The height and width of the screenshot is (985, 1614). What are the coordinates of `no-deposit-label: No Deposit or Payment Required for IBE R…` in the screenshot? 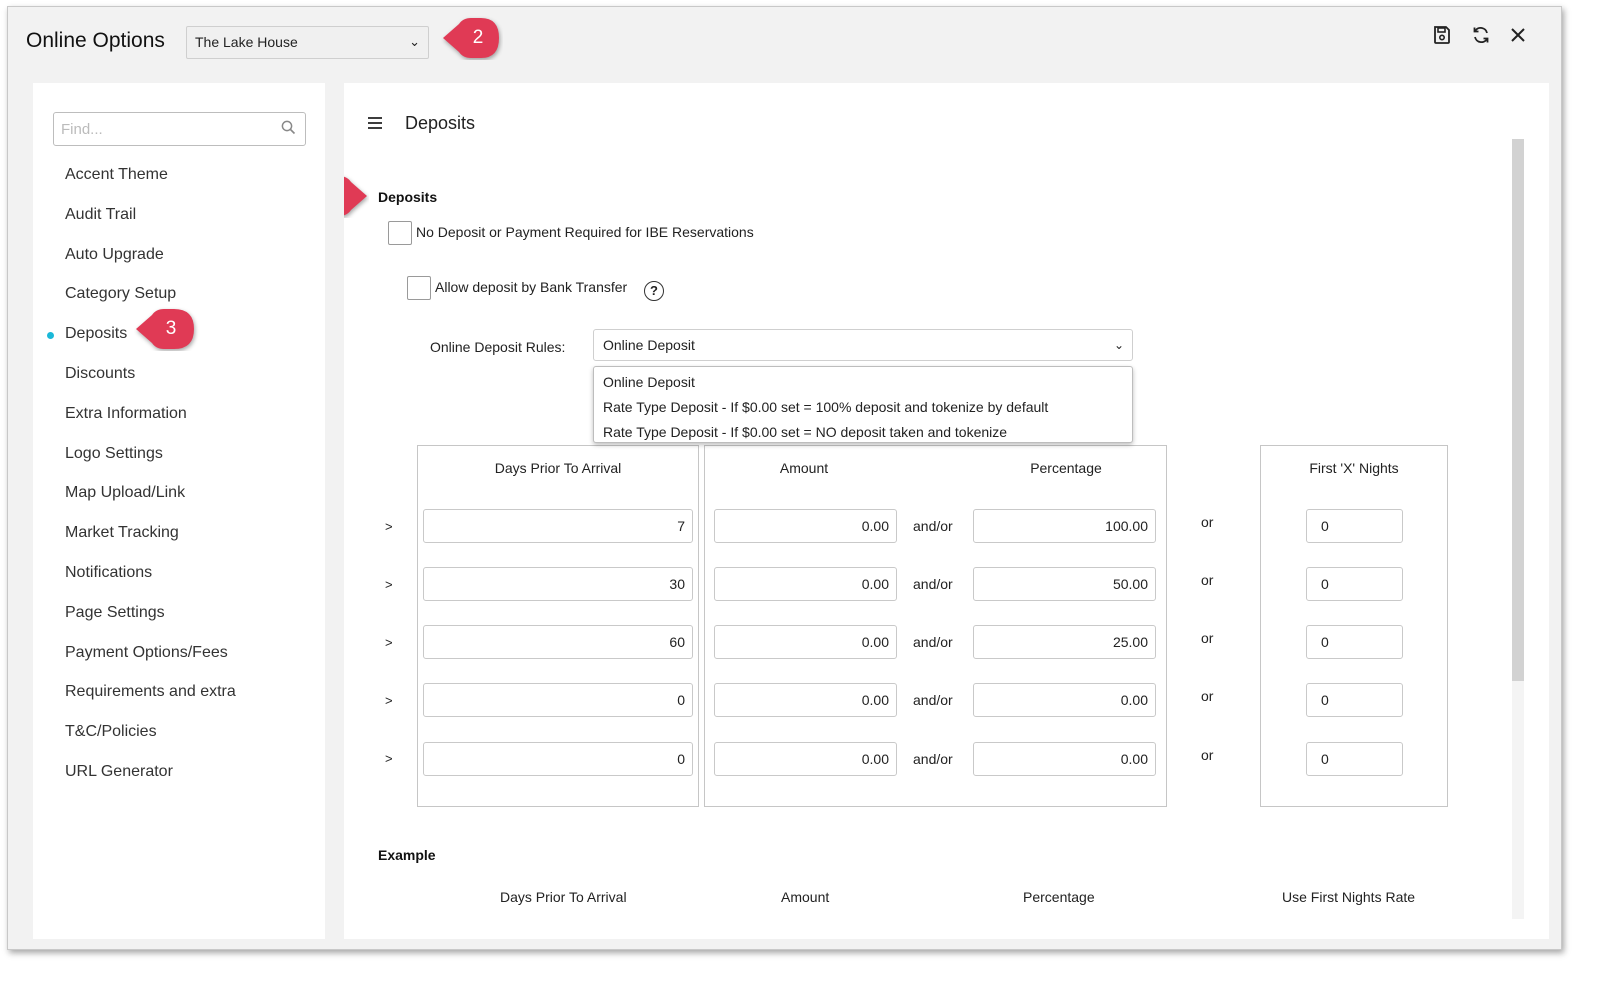 It's located at (585, 232).